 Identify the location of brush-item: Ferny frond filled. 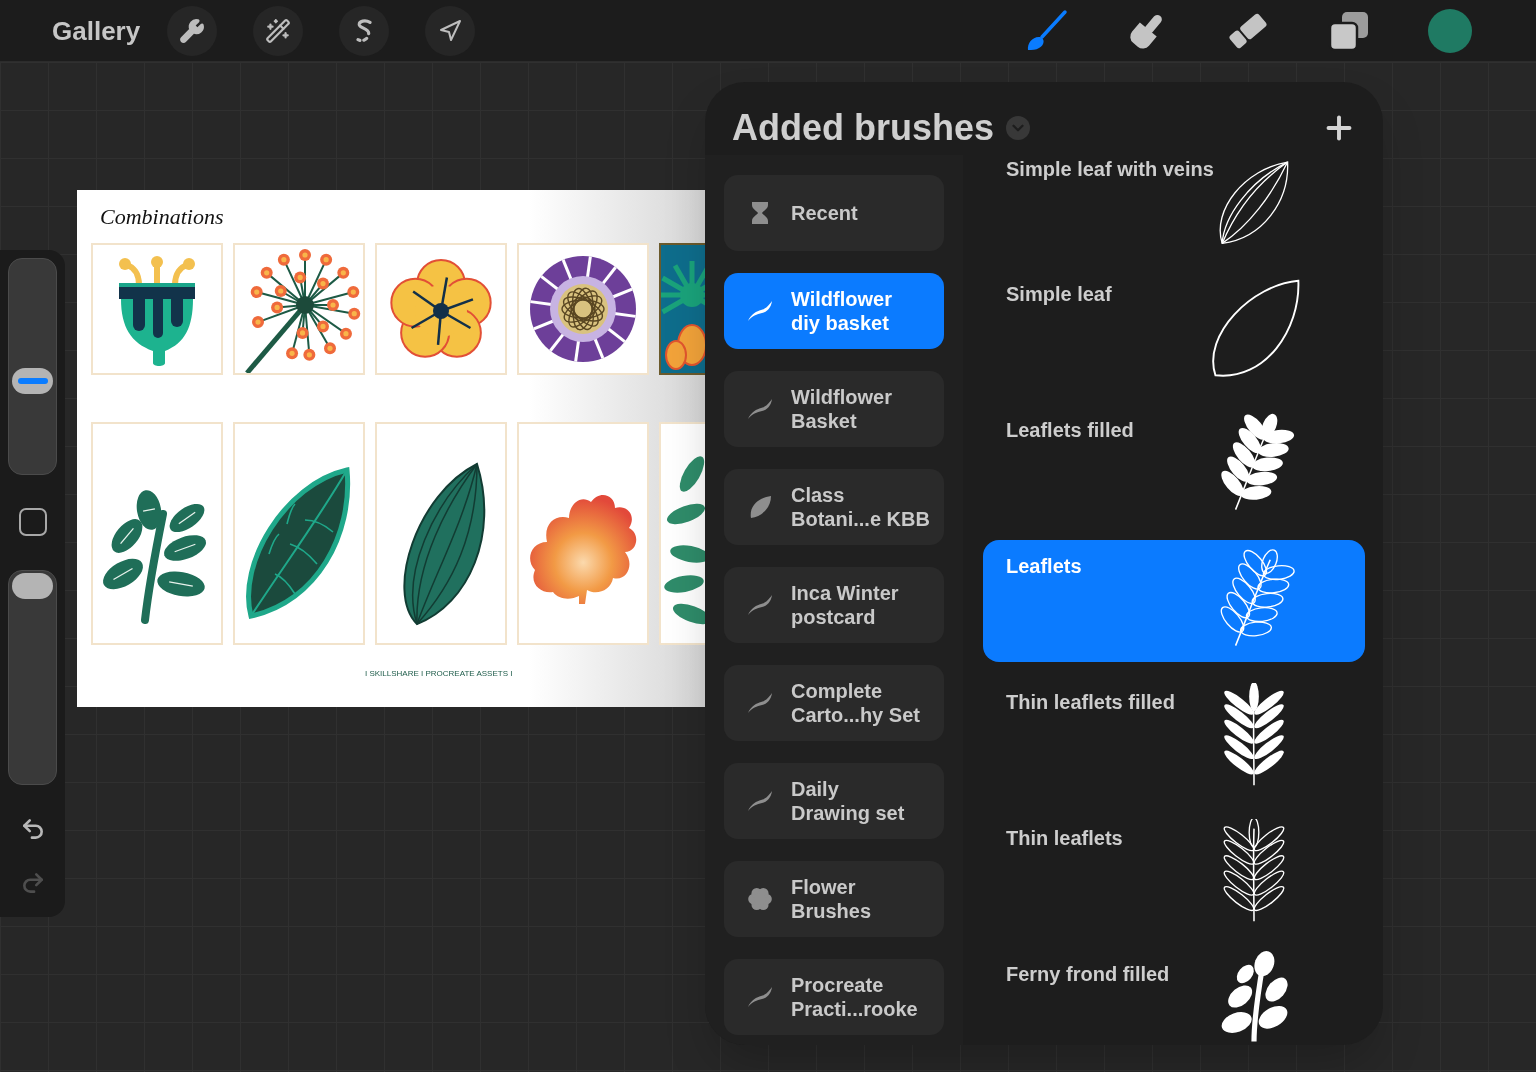
(1174, 996).